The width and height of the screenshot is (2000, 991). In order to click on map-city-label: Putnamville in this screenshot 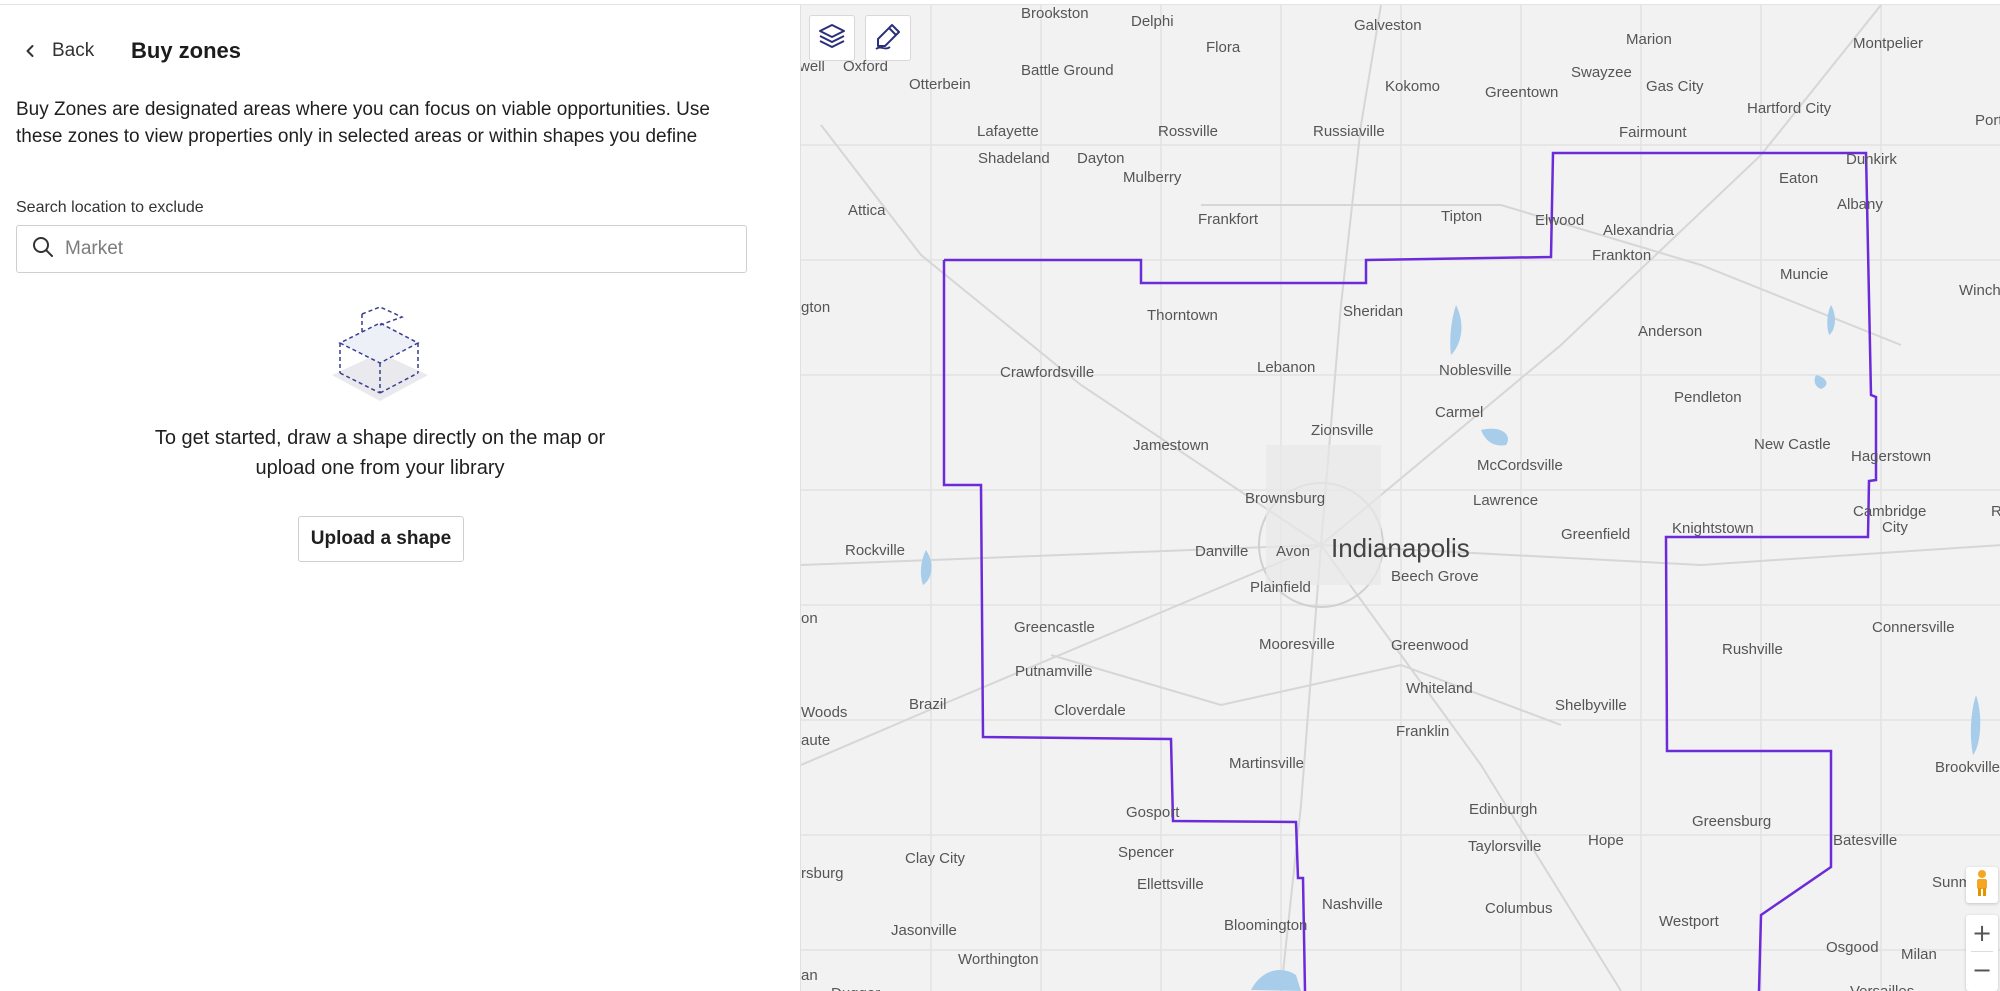, I will do `click(1054, 671)`.